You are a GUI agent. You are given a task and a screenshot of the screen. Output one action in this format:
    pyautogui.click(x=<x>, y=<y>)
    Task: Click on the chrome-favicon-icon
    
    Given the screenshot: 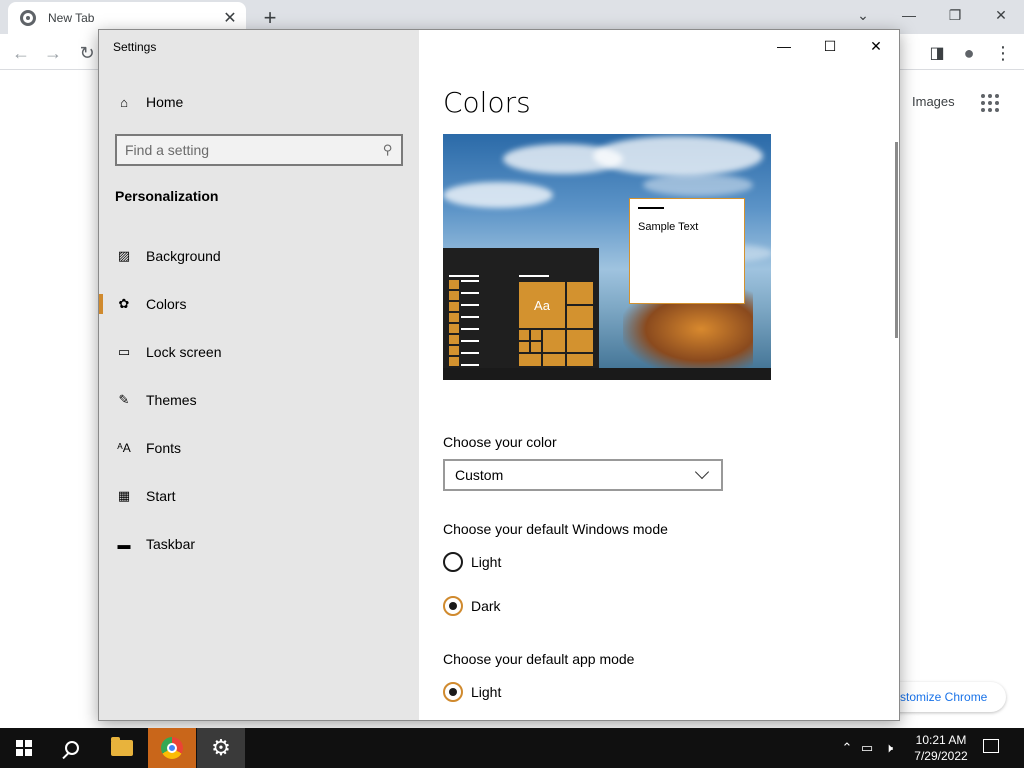 What is the action you would take?
    pyautogui.click(x=28, y=18)
    